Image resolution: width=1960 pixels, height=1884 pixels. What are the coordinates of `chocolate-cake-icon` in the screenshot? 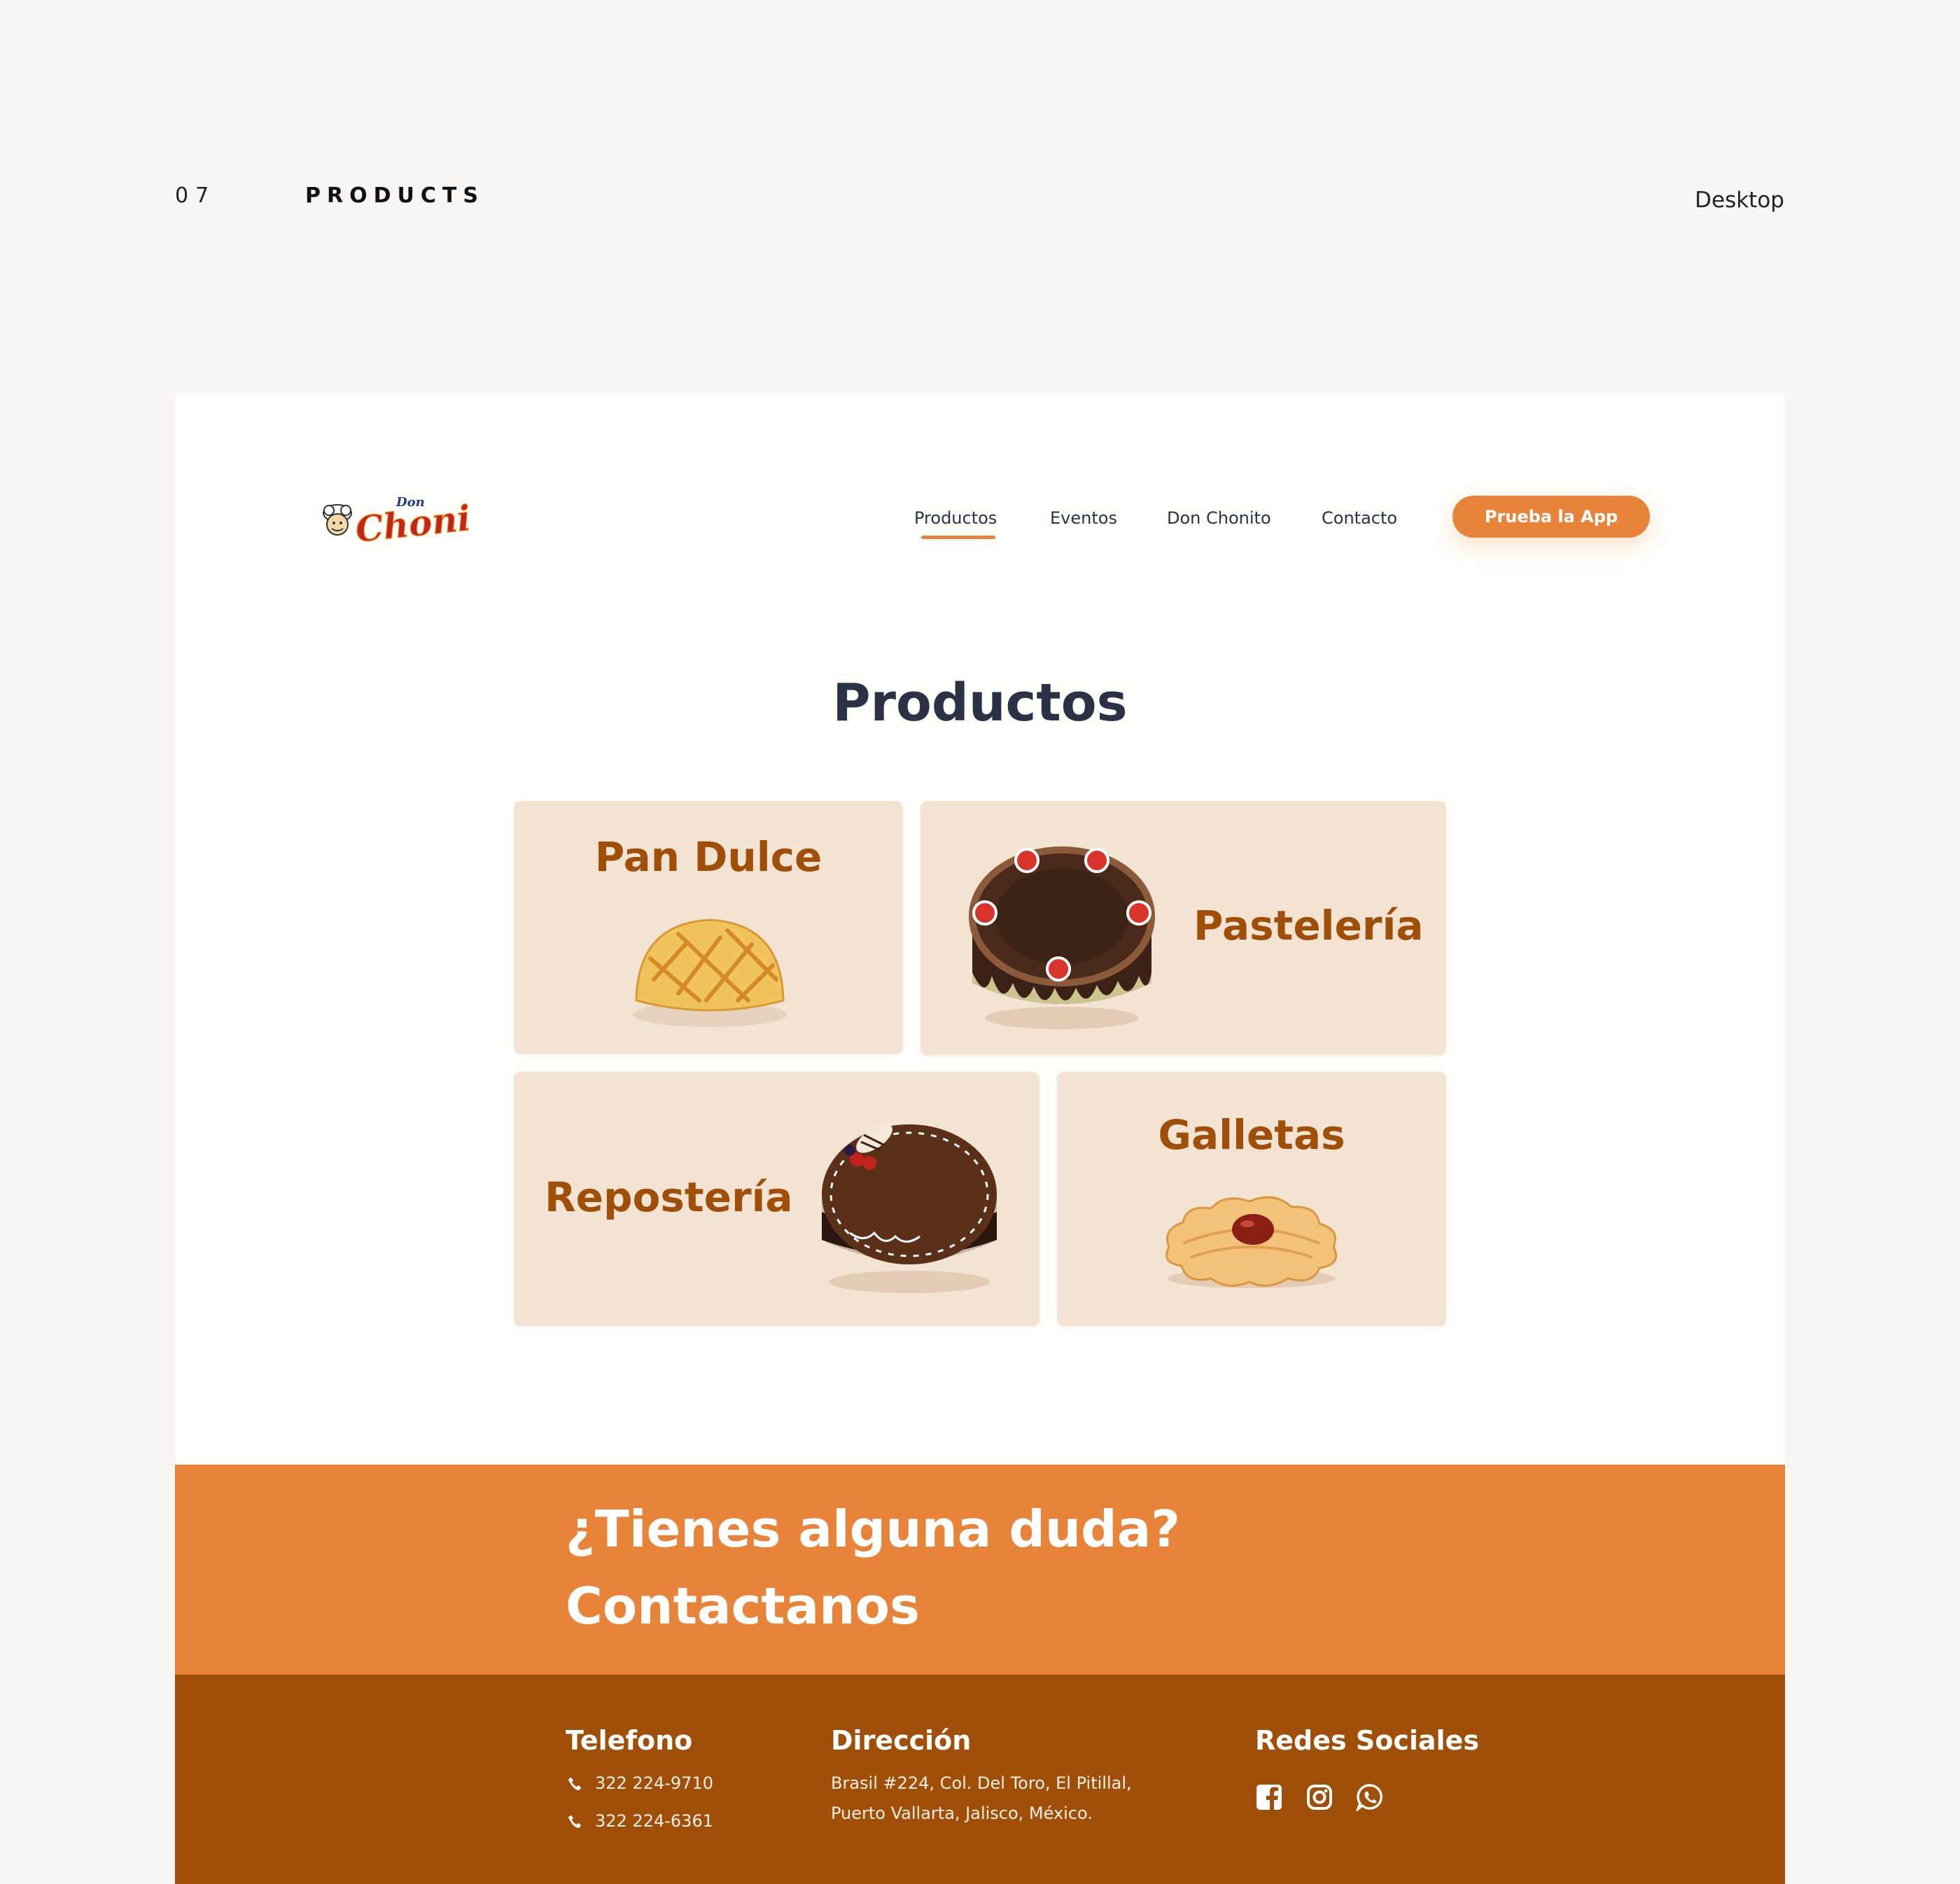 It's located at (909, 1208).